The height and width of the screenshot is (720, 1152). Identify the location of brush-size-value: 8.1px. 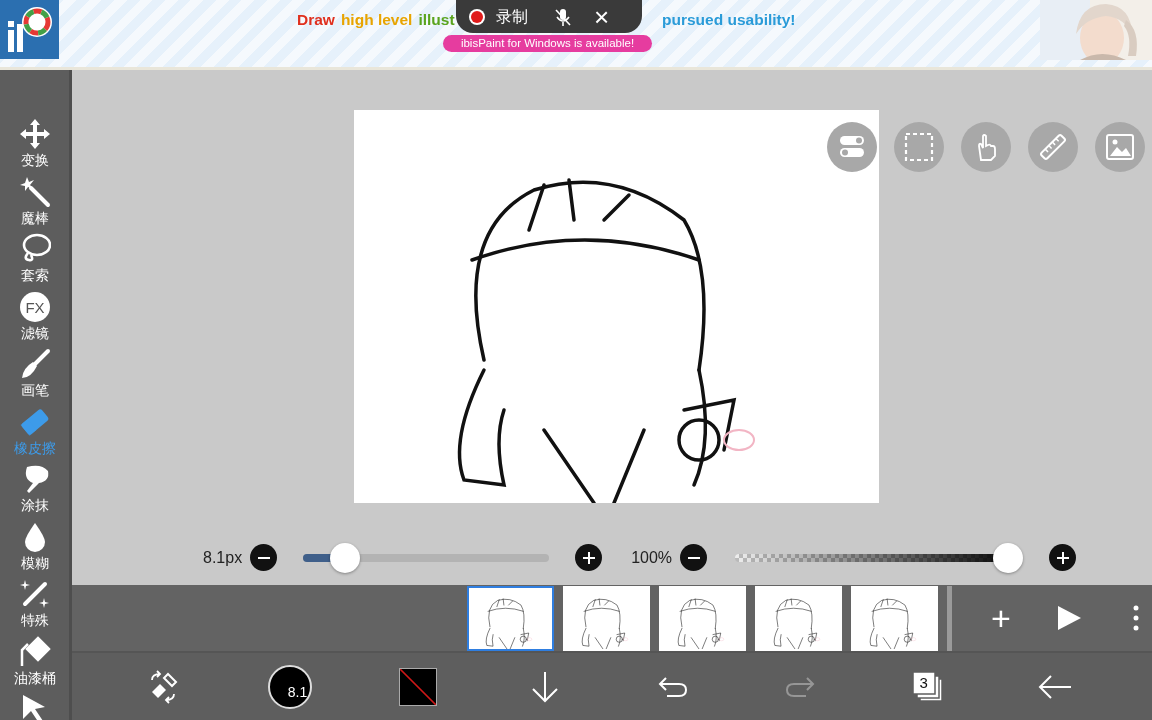
(223, 557).